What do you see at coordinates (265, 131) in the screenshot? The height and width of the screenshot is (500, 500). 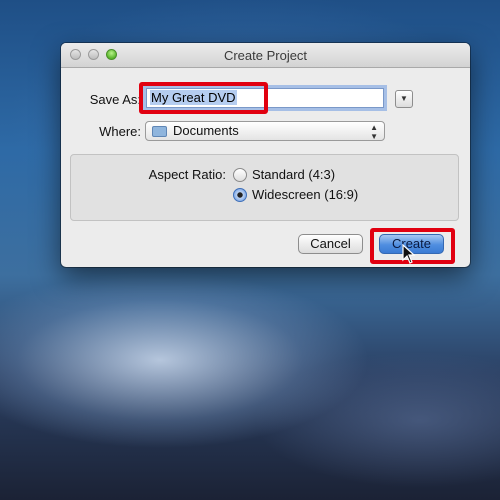 I see `where-popup: Documents ▲ ▼` at bounding box center [265, 131].